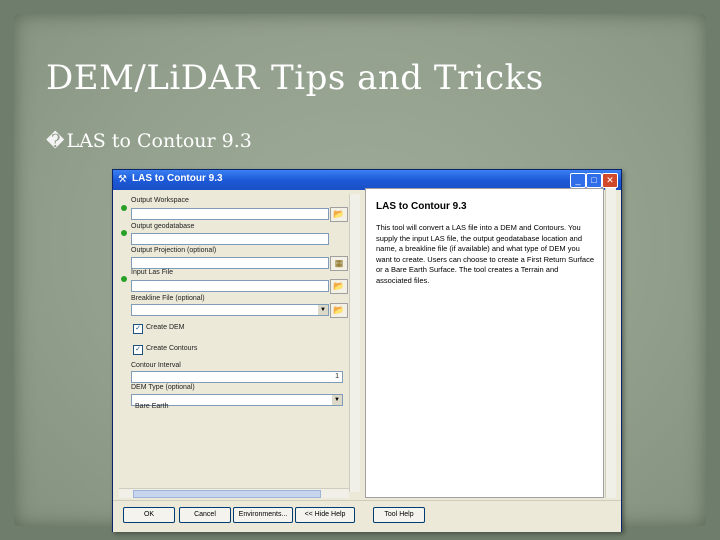 The image size is (720, 540). I want to click on create-contours-label: Create Contours, so click(172, 348).